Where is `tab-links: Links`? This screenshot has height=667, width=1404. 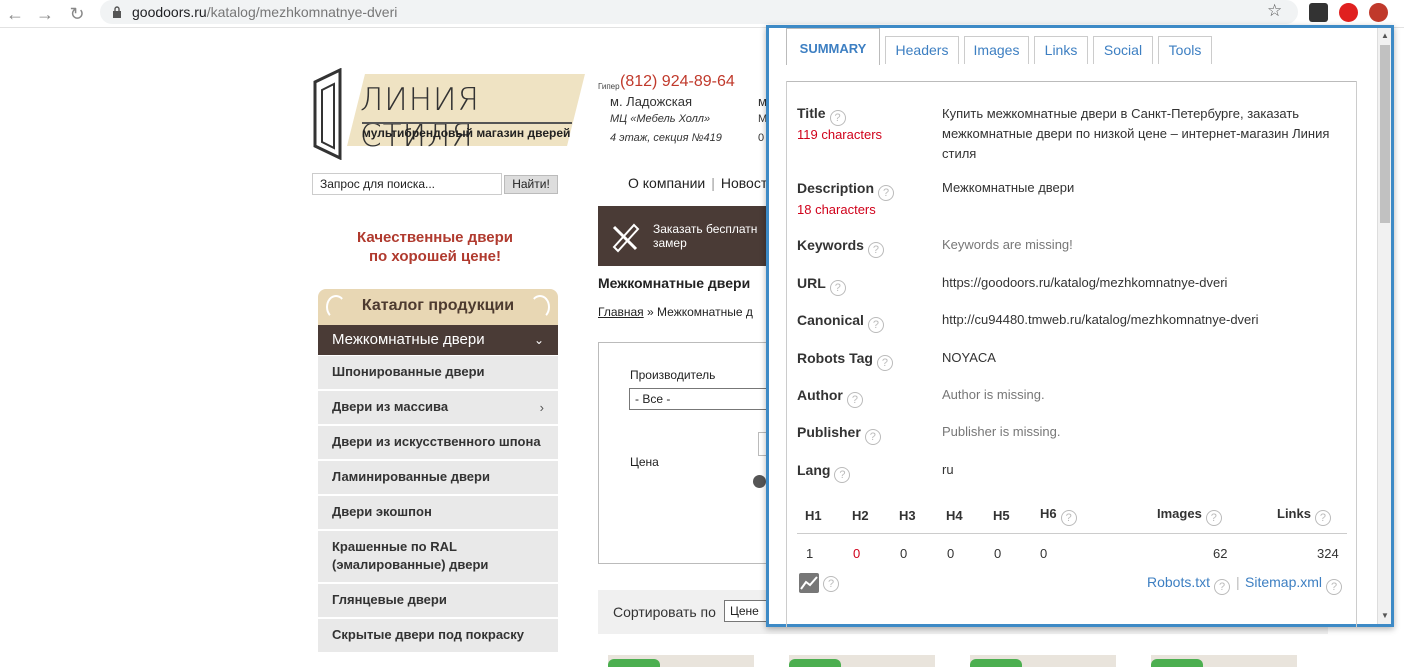
tab-links: Links is located at coordinates (1061, 50).